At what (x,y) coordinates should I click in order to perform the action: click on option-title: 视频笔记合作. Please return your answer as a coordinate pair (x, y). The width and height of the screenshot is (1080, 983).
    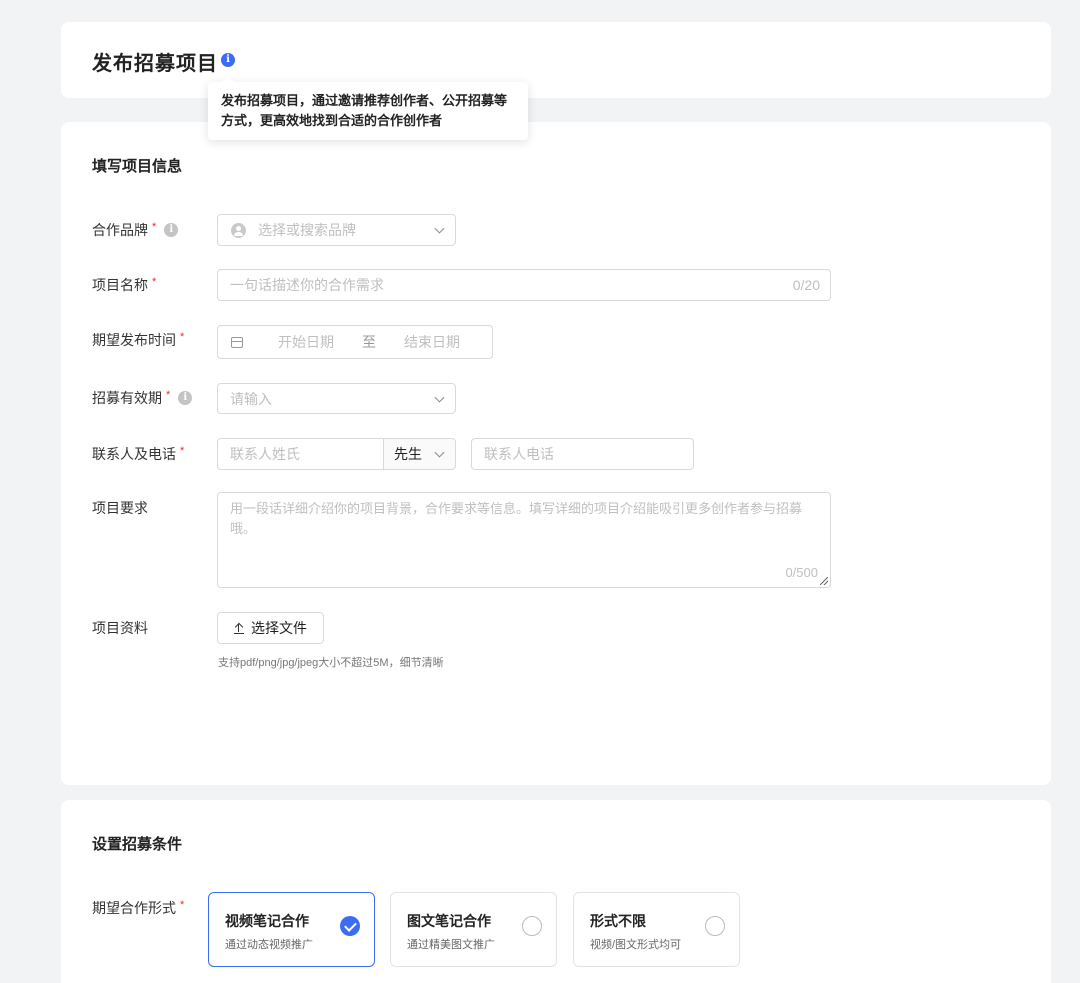
    Looking at the image, I should click on (267, 921).